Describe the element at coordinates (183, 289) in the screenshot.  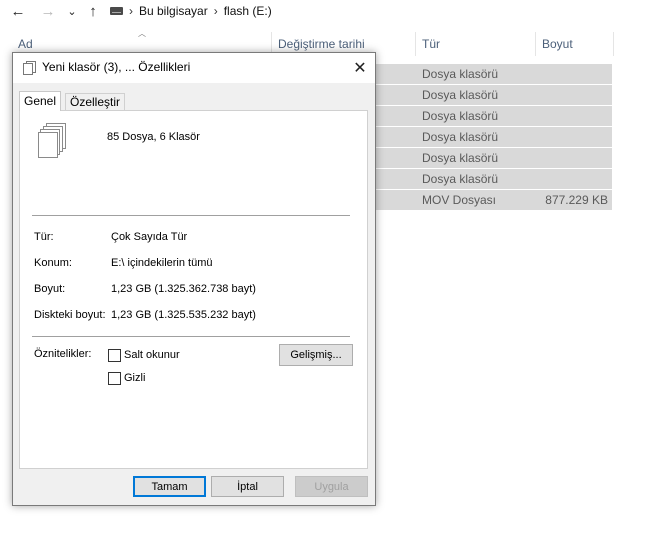
I see `size-value: 1,23 GB (1.325.362.738 bayt)` at that location.